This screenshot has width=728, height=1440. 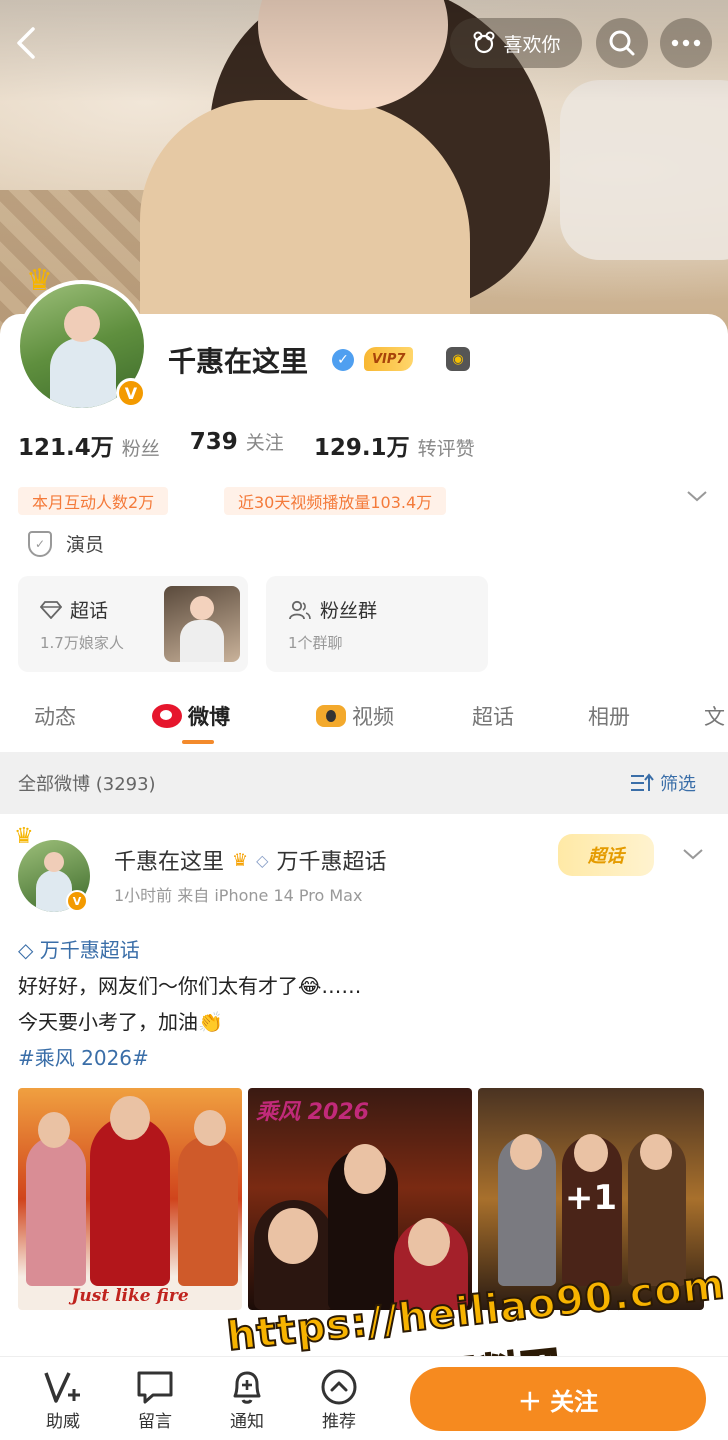 I want to click on supertopic-title: 超话, so click(x=89, y=611).